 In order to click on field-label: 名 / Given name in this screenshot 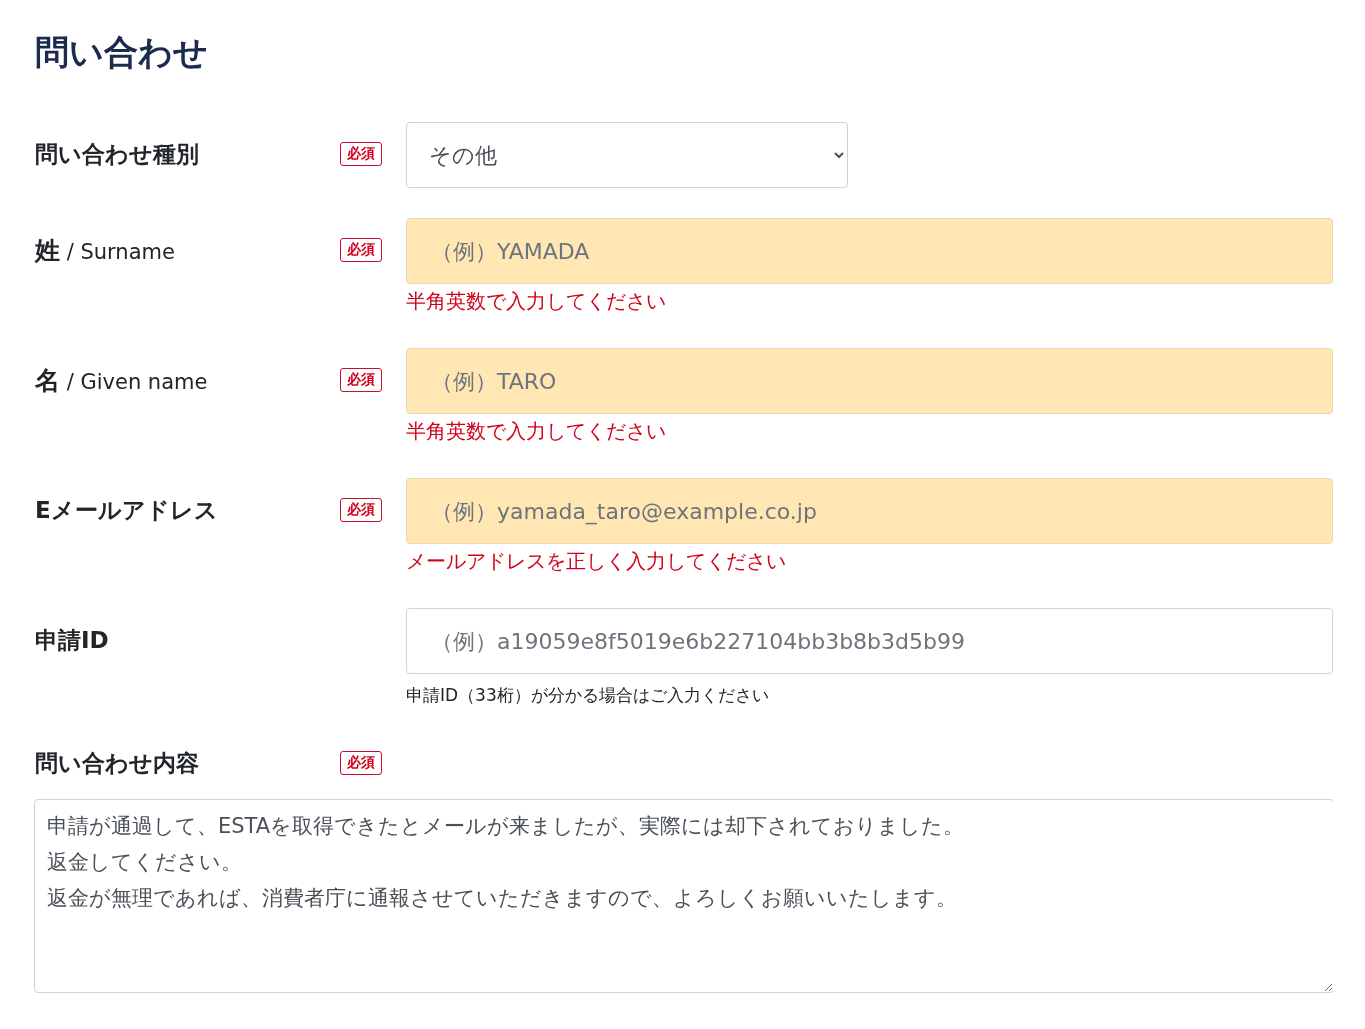, I will do `click(122, 380)`.